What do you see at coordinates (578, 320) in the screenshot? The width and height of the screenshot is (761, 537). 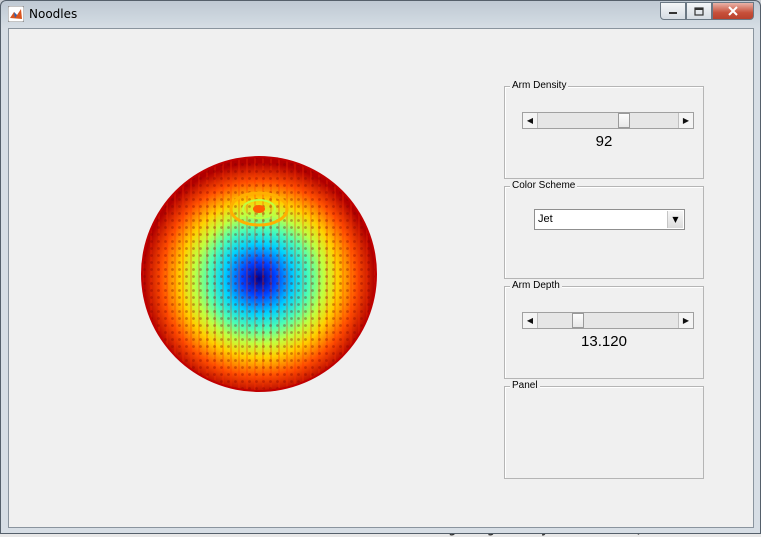 I see `arm-depth-slider-thumb` at bounding box center [578, 320].